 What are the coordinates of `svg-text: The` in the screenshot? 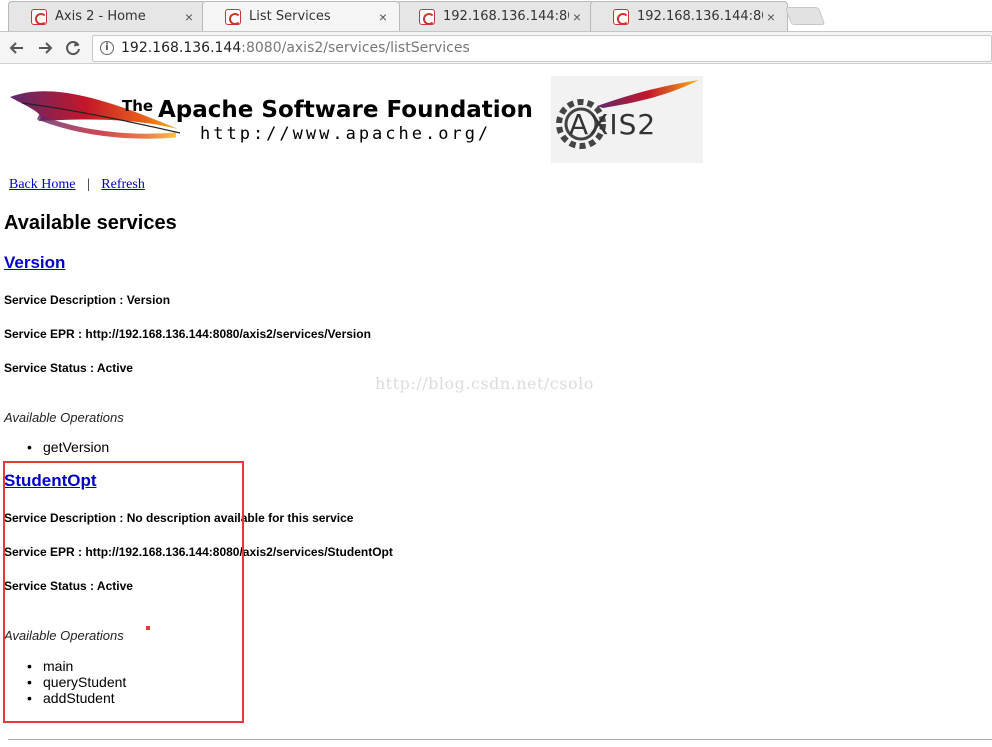 It's located at (137, 106).